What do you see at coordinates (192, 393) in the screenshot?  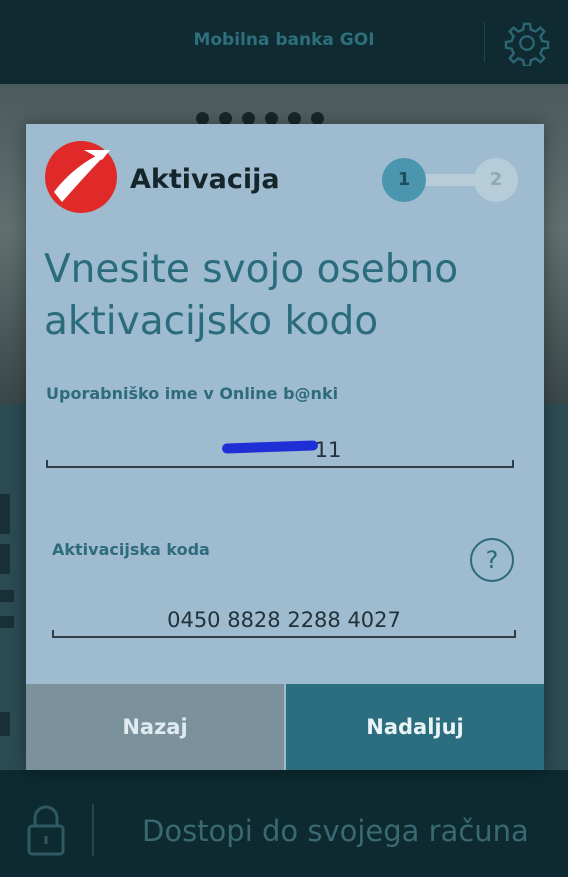 I see `username-label: Uporabniško ime v Online b@nki` at bounding box center [192, 393].